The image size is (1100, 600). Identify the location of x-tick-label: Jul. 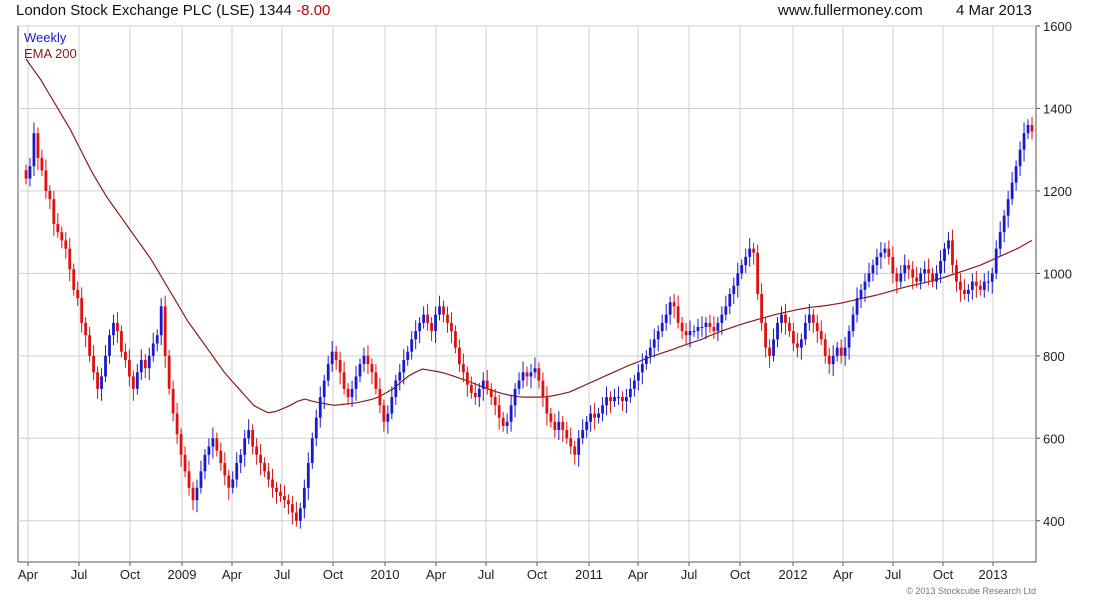
(486, 574).